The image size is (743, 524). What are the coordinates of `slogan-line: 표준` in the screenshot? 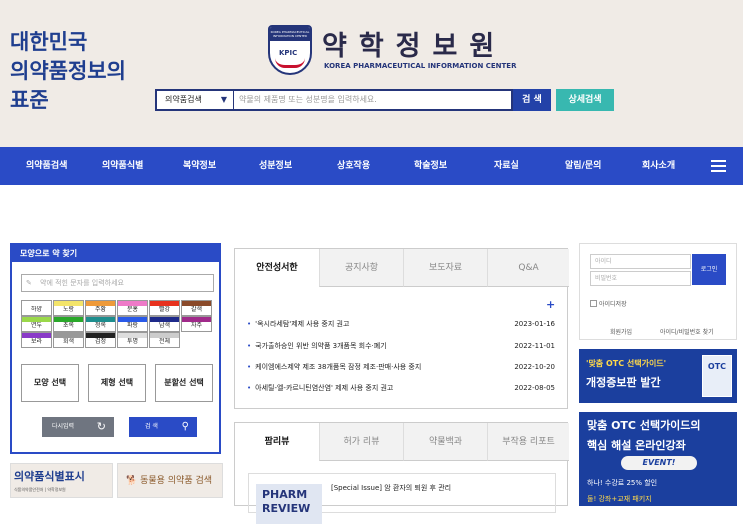 It's located at (29, 100).